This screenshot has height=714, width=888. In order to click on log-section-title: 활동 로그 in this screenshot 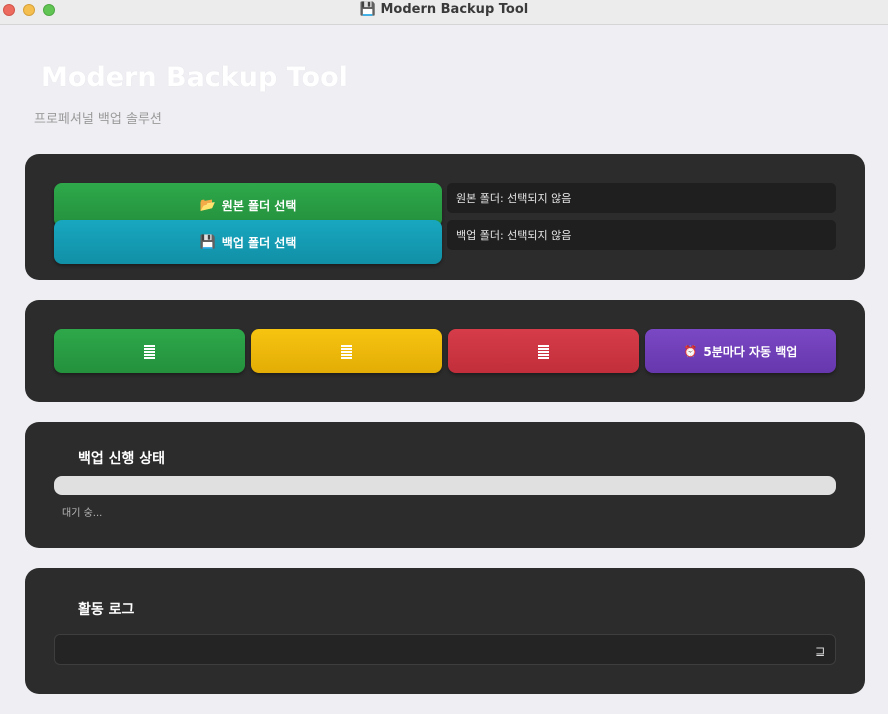, I will do `click(106, 610)`.